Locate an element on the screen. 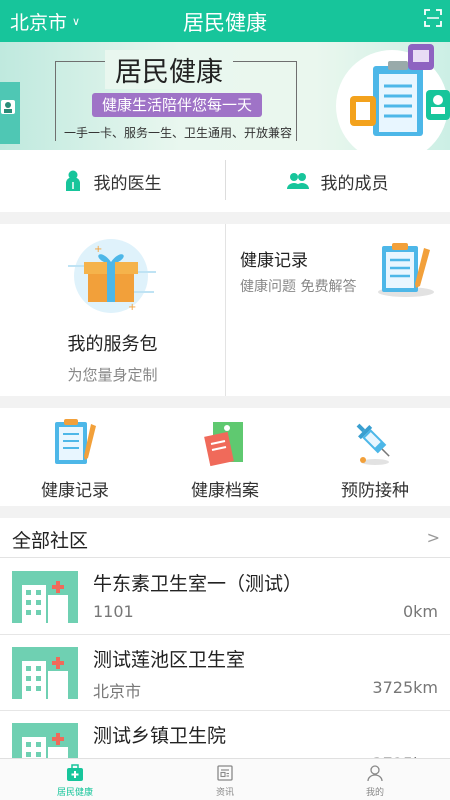 This screenshot has height=800, width=450. banner-title: 居民健康 is located at coordinates (169, 69).